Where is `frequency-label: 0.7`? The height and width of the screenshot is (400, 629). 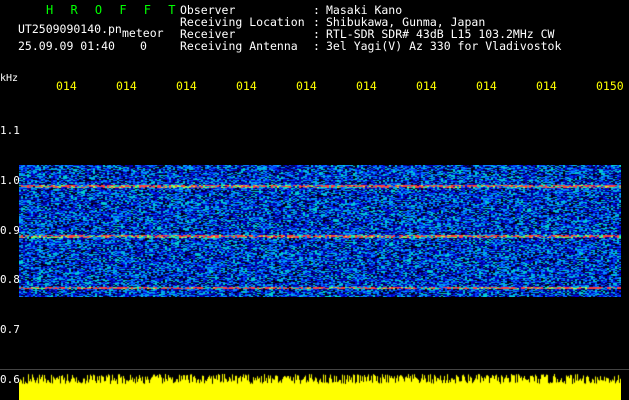 frequency-label: 0.7 is located at coordinates (10, 329).